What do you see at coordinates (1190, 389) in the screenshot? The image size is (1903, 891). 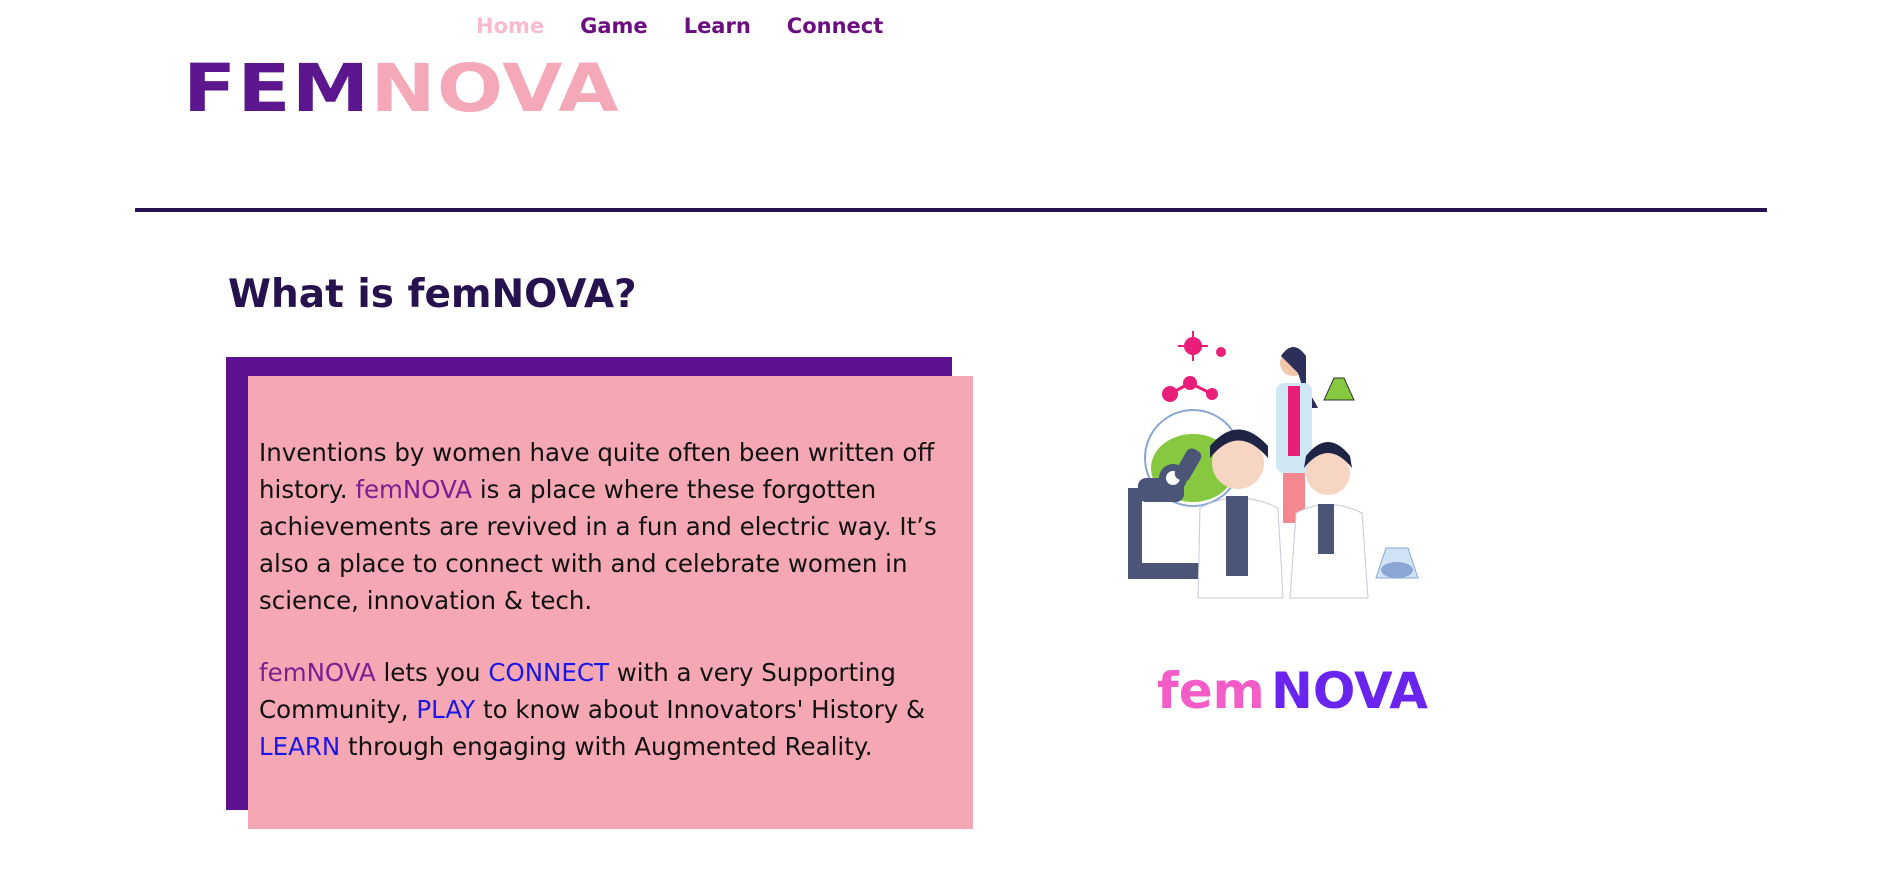 I see `molecule-icon` at bounding box center [1190, 389].